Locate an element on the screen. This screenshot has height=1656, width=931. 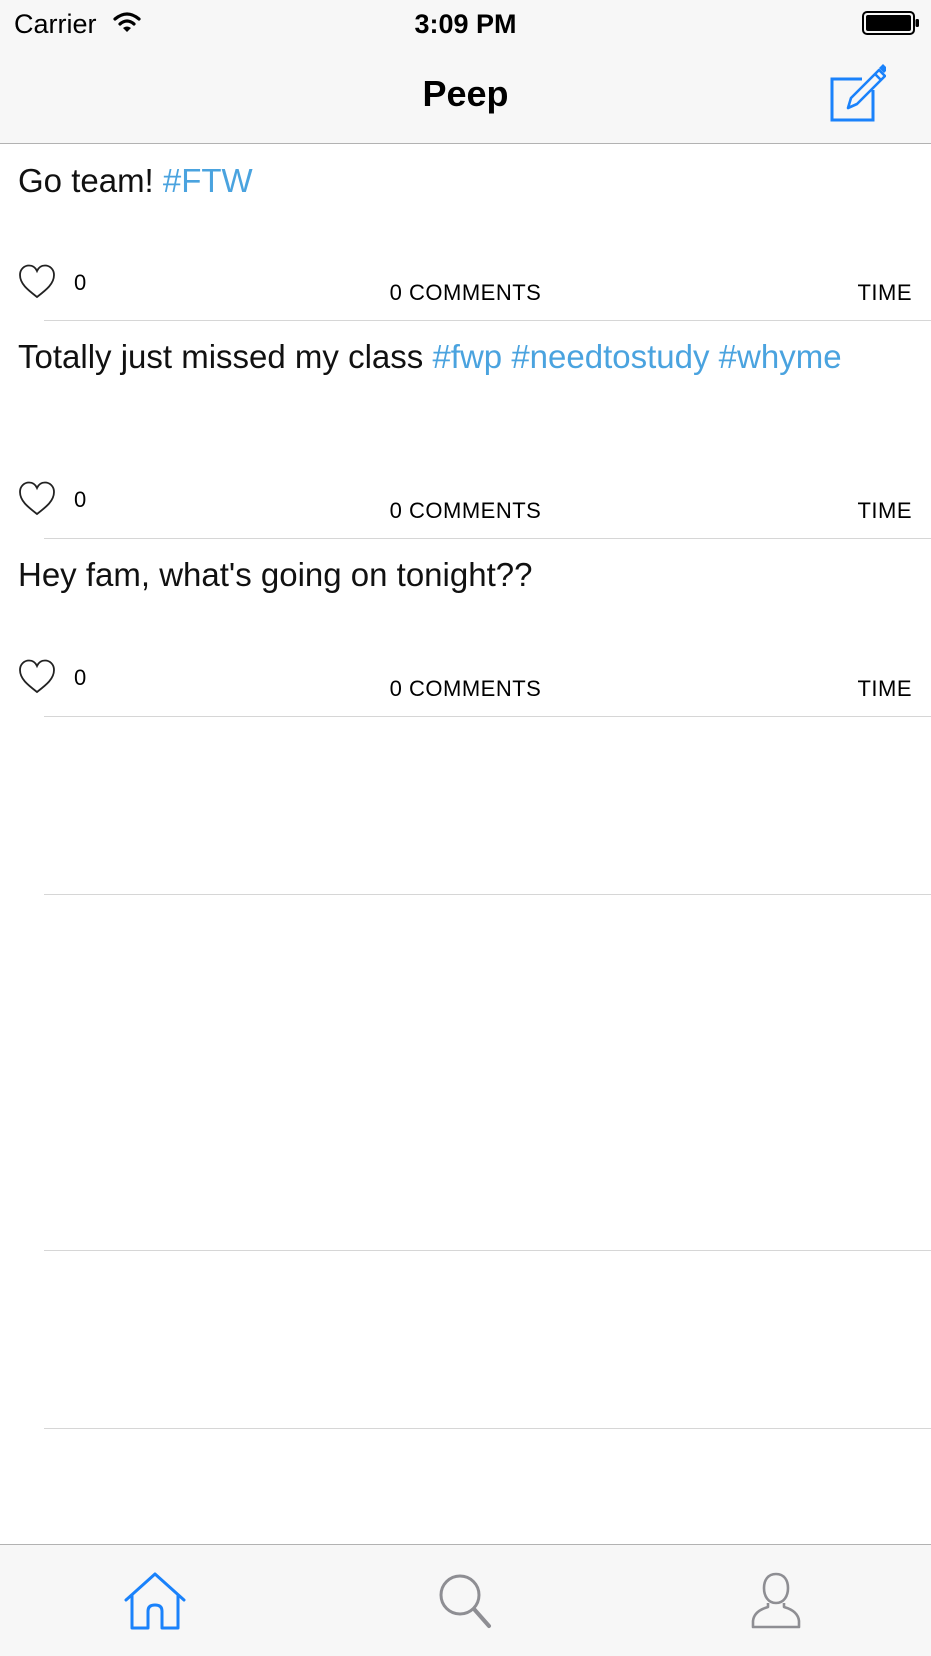
profile-icon is located at coordinates (776, 1600).